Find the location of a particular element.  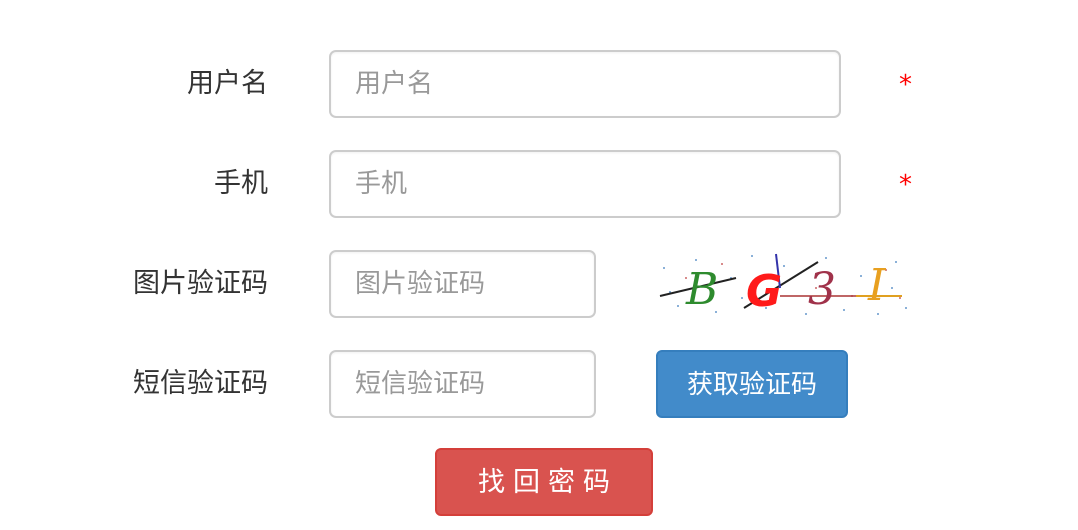

sms-code-row: 短信验证码 获取验证码 is located at coordinates (539, 384).